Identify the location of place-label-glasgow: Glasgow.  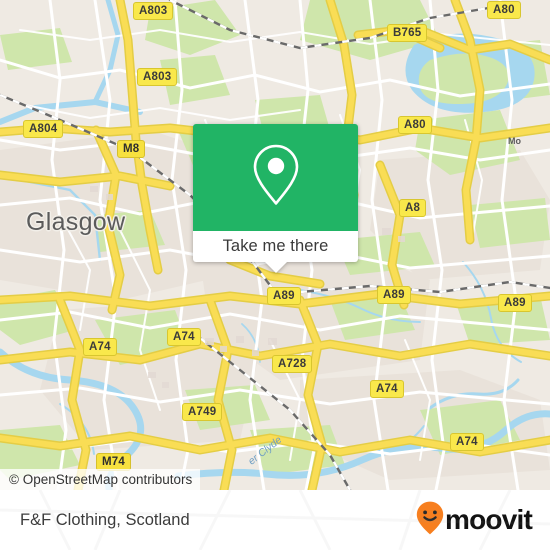
(76, 222).